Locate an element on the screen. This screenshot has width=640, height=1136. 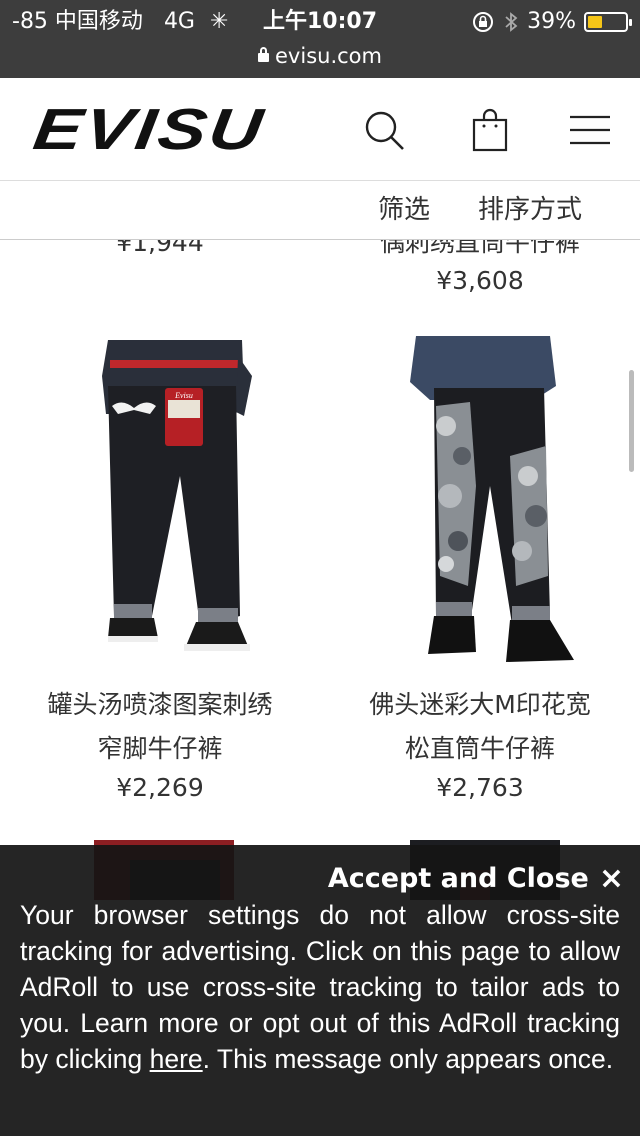
product-name-line2: 窄脚牛仔裤 is located at coordinates (160, 748).